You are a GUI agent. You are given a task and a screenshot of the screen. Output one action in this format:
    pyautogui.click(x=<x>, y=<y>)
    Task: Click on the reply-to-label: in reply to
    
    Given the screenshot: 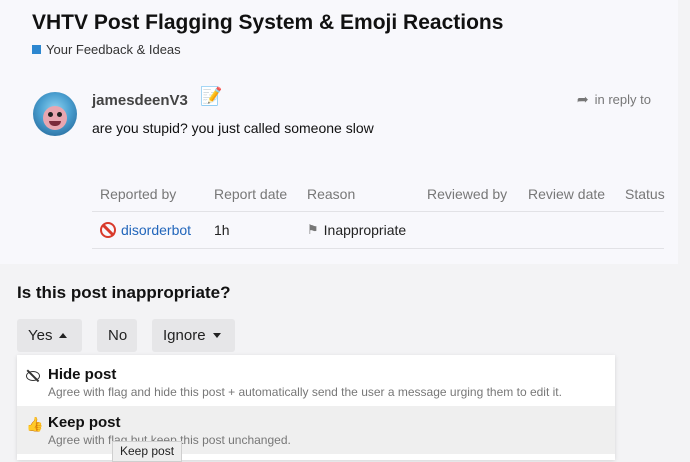 What is the action you would take?
    pyautogui.click(x=622, y=99)
    